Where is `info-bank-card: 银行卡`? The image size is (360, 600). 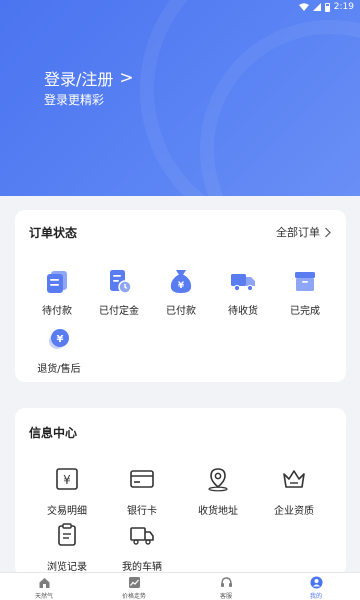
info-bank-card: 银行卡 is located at coordinates (142, 491).